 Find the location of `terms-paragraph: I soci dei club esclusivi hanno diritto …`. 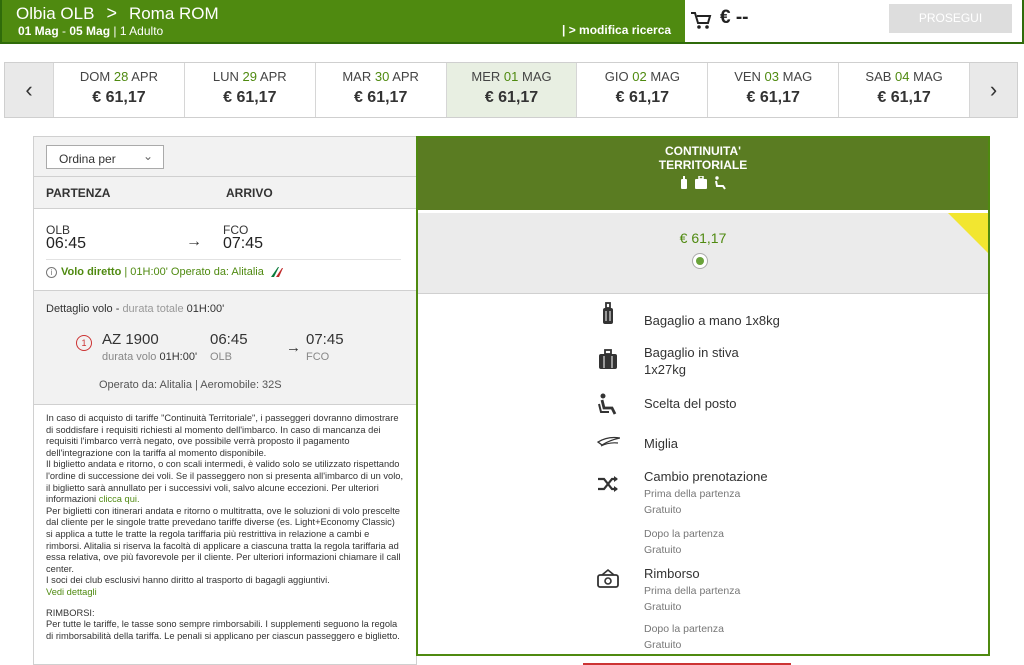

terms-paragraph: I soci dei club esclusivi hanno diritto … is located at coordinates (188, 580).